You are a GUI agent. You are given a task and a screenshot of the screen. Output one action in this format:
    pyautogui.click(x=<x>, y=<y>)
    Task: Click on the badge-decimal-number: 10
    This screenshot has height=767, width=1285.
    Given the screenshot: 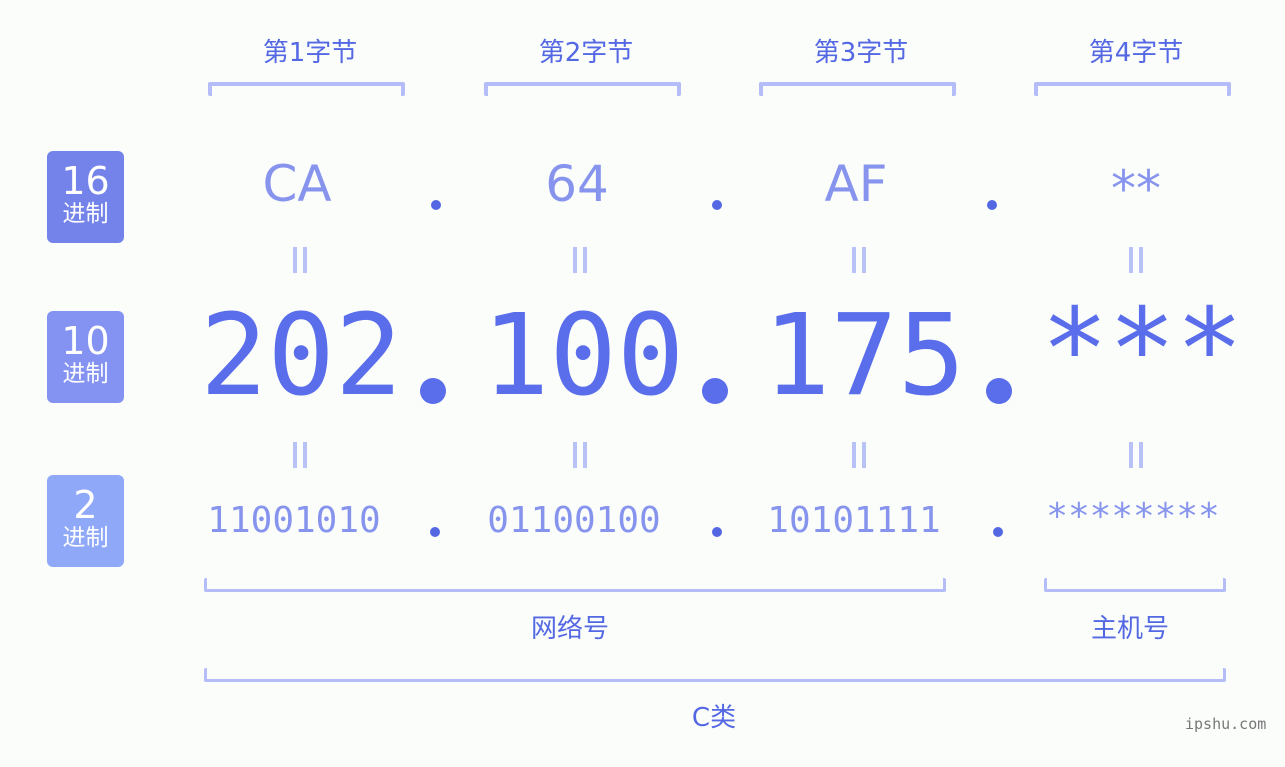 What is the action you would take?
    pyautogui.click(x=85, y=341)
    